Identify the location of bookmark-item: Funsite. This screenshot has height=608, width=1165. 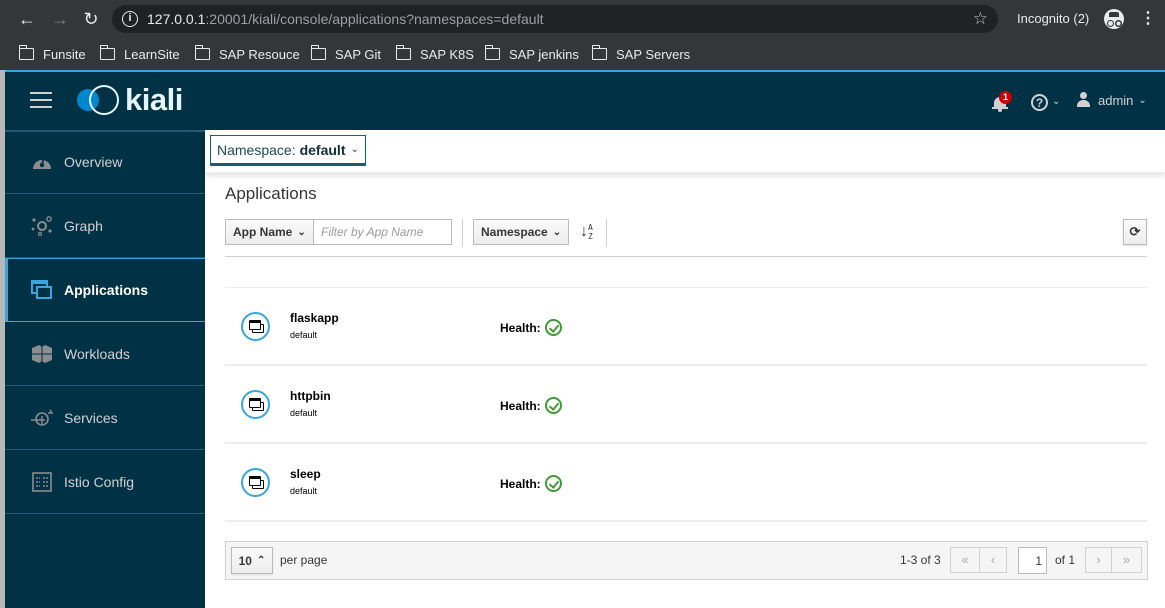
(52, 54).